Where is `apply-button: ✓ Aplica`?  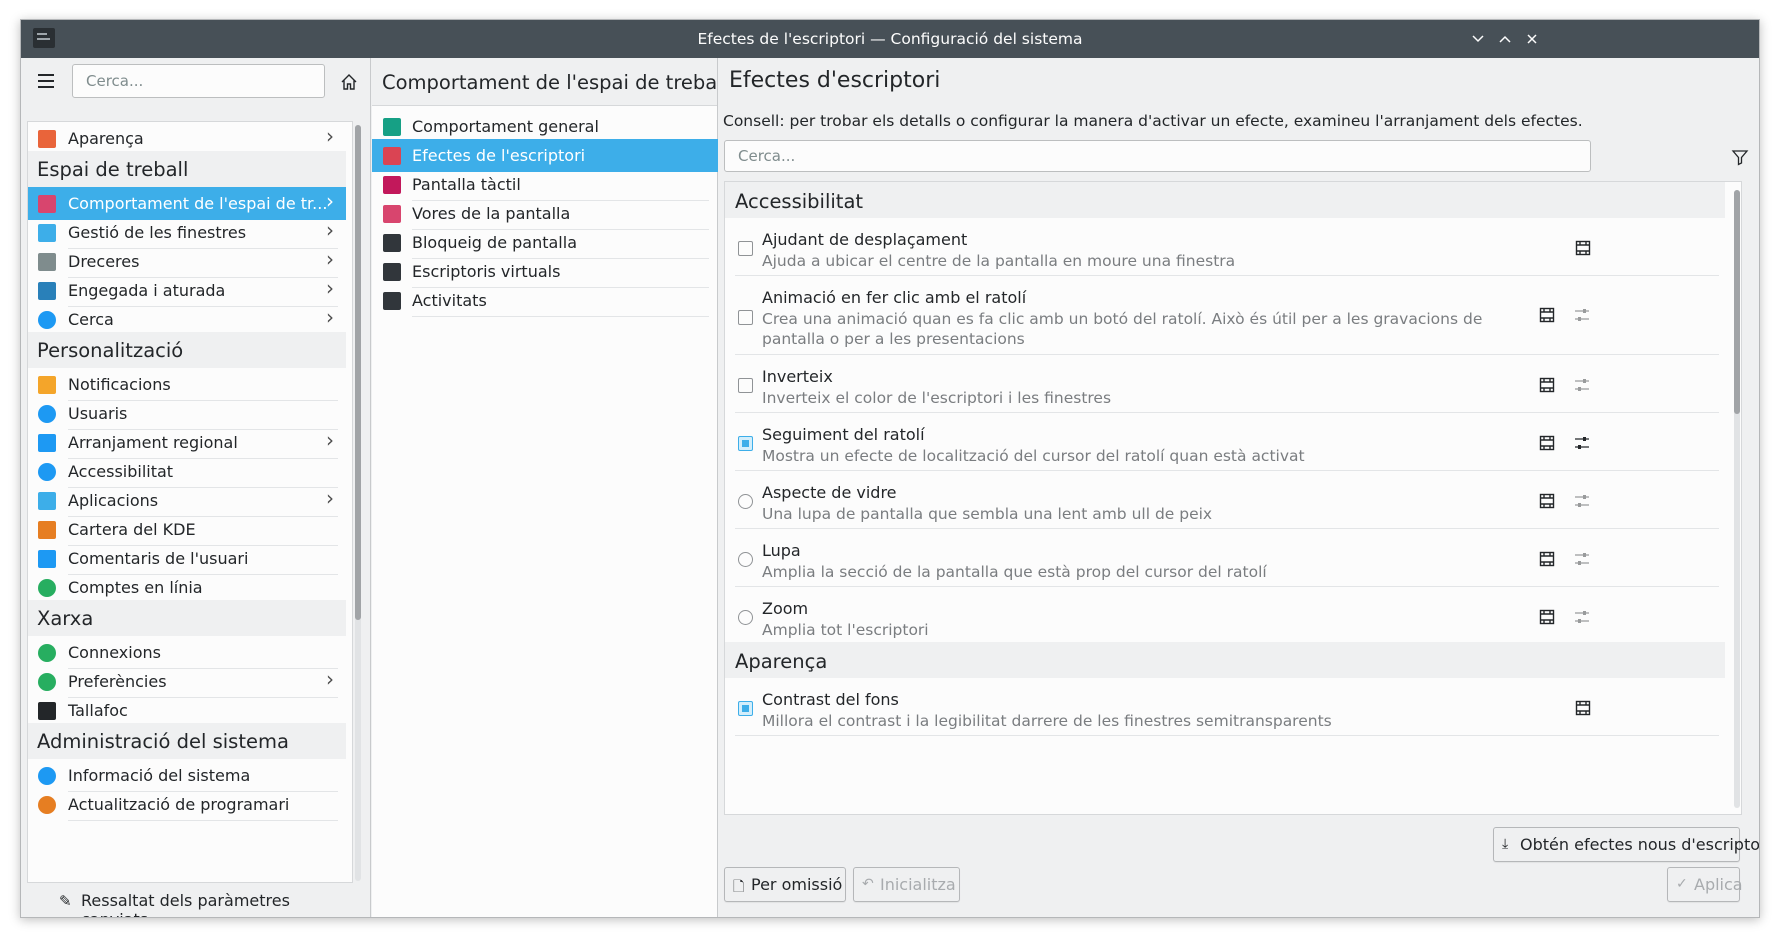
apply-button: ✓ Aplica is located at coordinates (1705, 884).